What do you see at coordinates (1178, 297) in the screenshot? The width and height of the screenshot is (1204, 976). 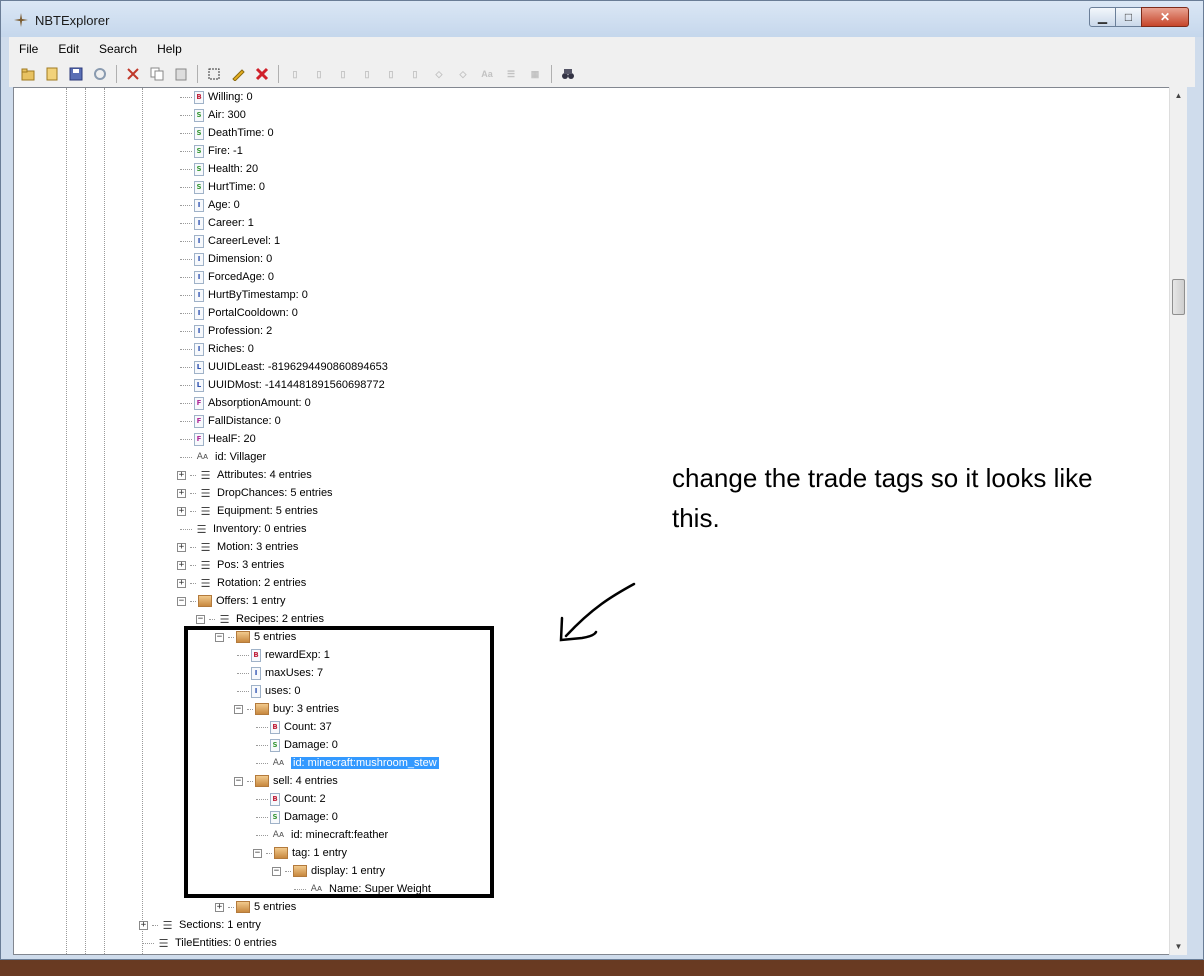 I see `scrollbar-thumb` at bounding box center [1178, 297].